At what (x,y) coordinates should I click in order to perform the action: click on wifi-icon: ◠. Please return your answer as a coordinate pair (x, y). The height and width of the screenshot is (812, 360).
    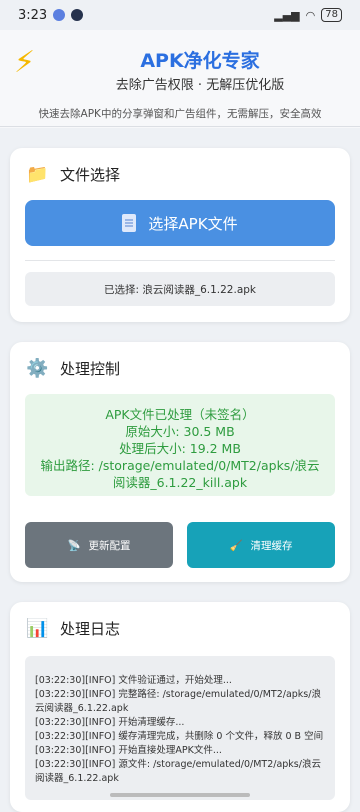
    Looking at the image, I should click on (310, 15).